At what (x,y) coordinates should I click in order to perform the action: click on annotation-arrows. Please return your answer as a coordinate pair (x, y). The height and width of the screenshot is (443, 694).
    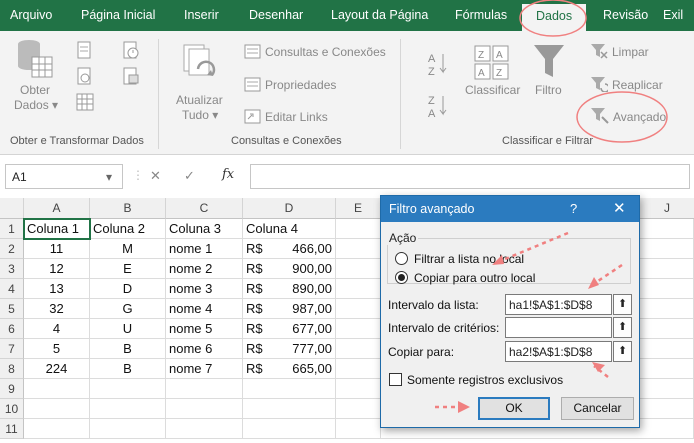
    Looking at the image, I should click on (529, 320).